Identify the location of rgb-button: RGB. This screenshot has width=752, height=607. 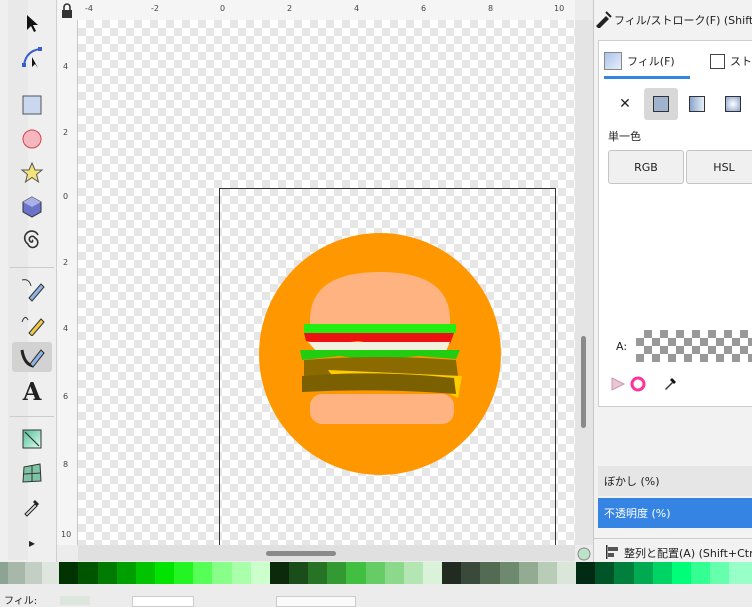
(646, 167).